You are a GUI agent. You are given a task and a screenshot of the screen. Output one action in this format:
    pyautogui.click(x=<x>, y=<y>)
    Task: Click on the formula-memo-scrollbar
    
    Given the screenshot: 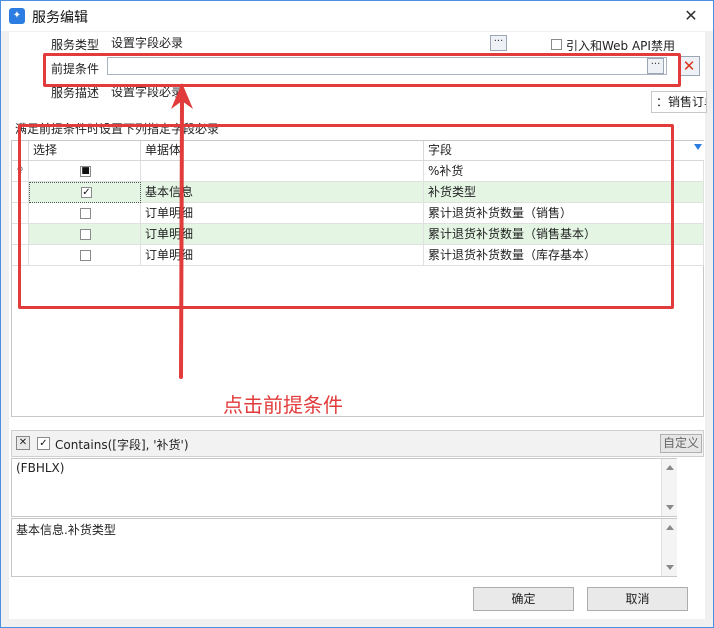 What is the action you would take?
    pyautogui.click(x=669, y=487)
    